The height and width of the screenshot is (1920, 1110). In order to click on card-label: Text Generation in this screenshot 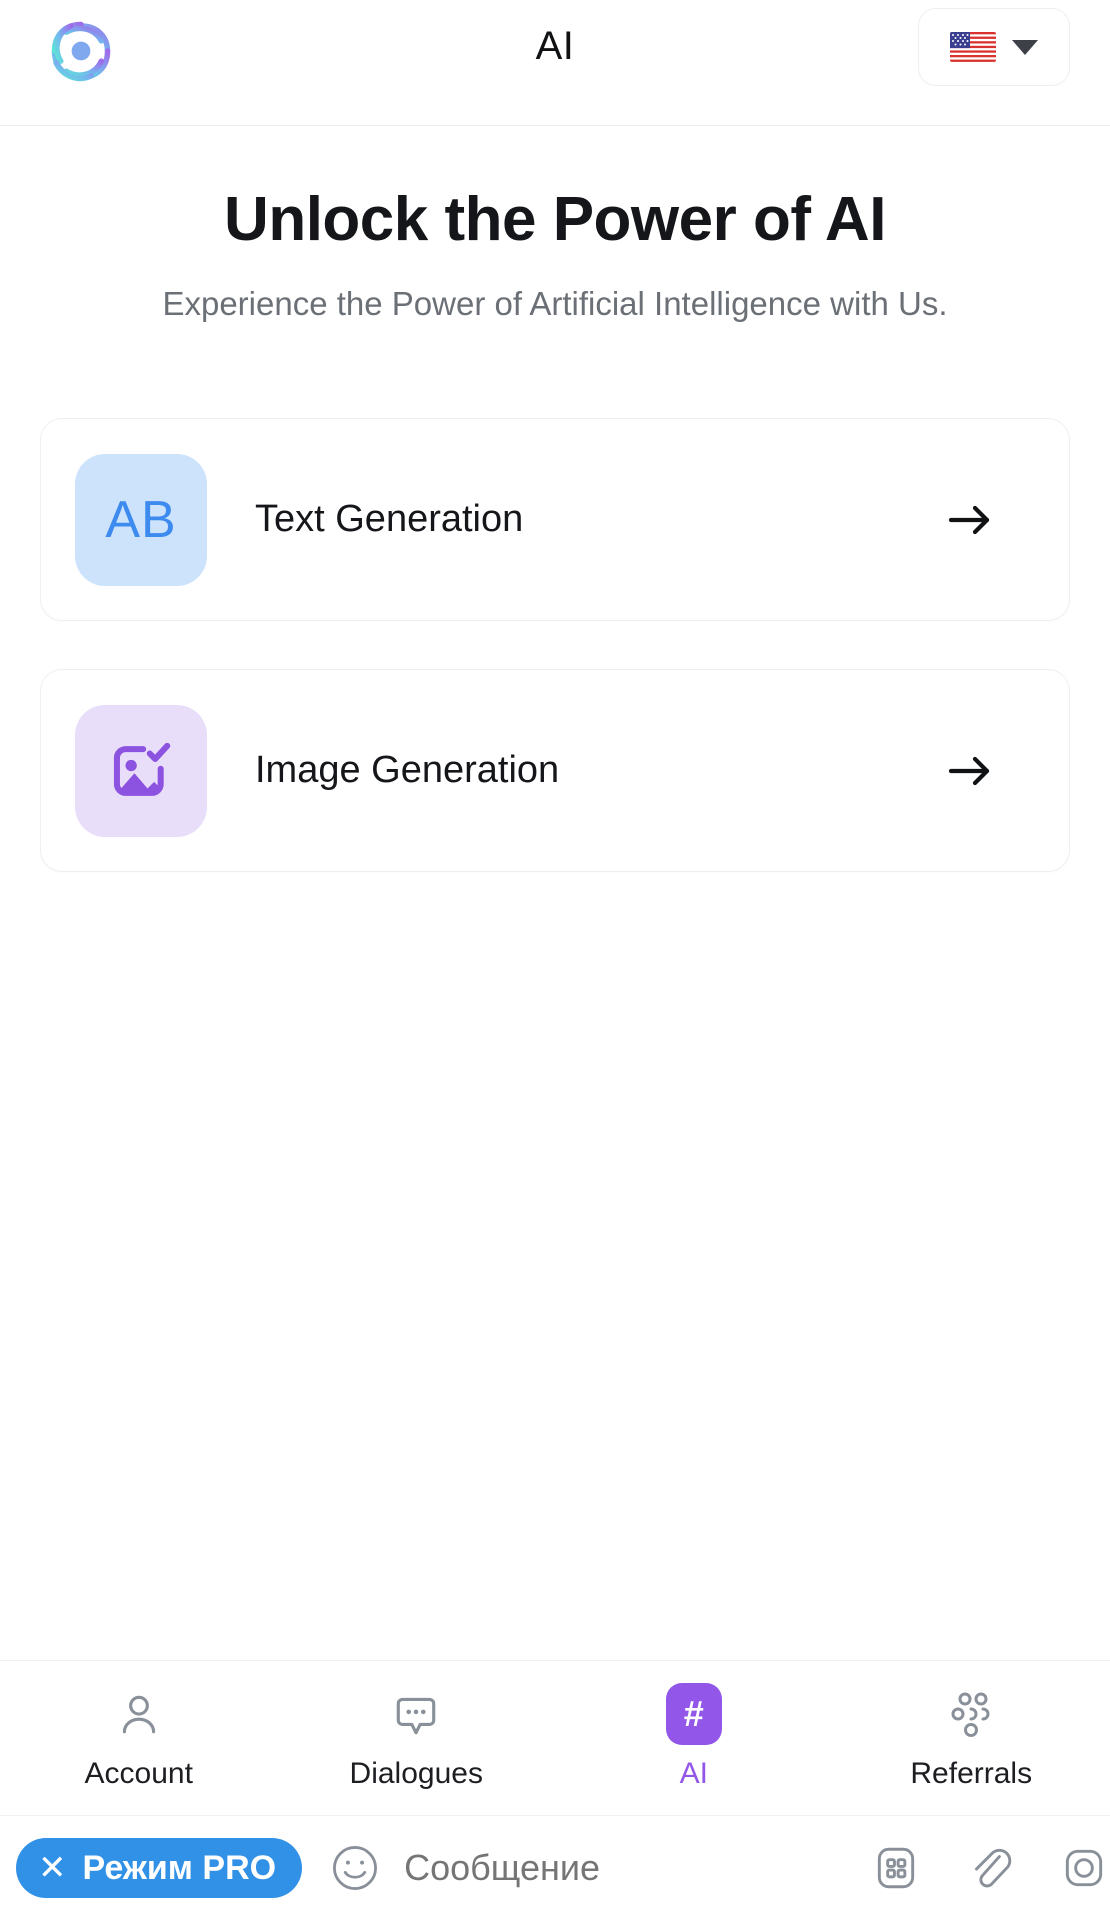, I will do `click(389, 519)`.